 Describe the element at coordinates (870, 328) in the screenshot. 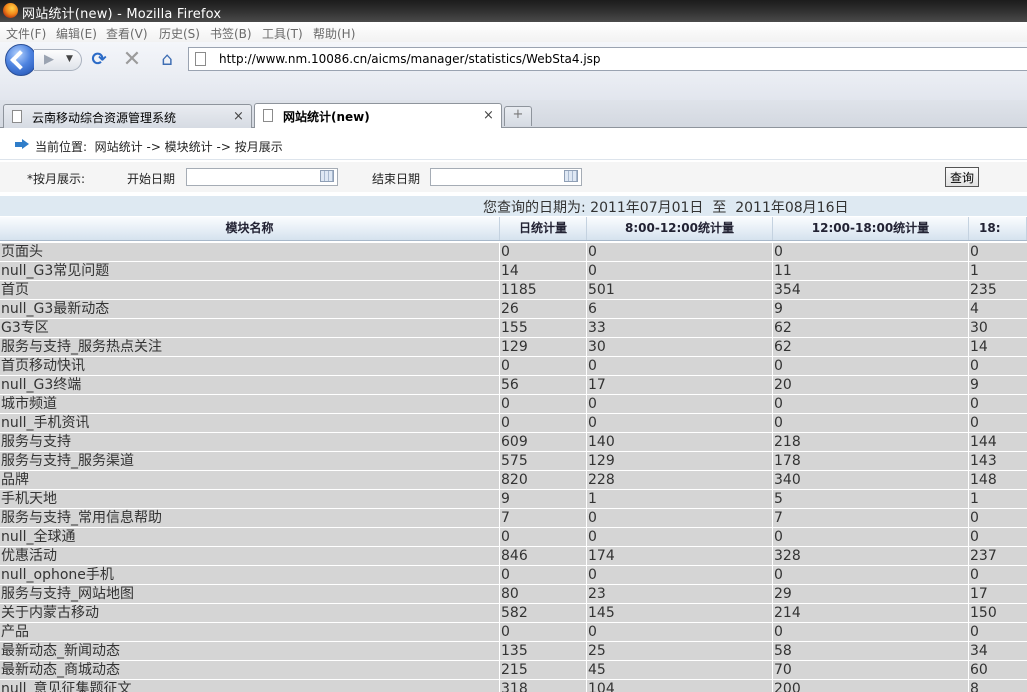

I see `afternoon-count-cell: 62` at that location.